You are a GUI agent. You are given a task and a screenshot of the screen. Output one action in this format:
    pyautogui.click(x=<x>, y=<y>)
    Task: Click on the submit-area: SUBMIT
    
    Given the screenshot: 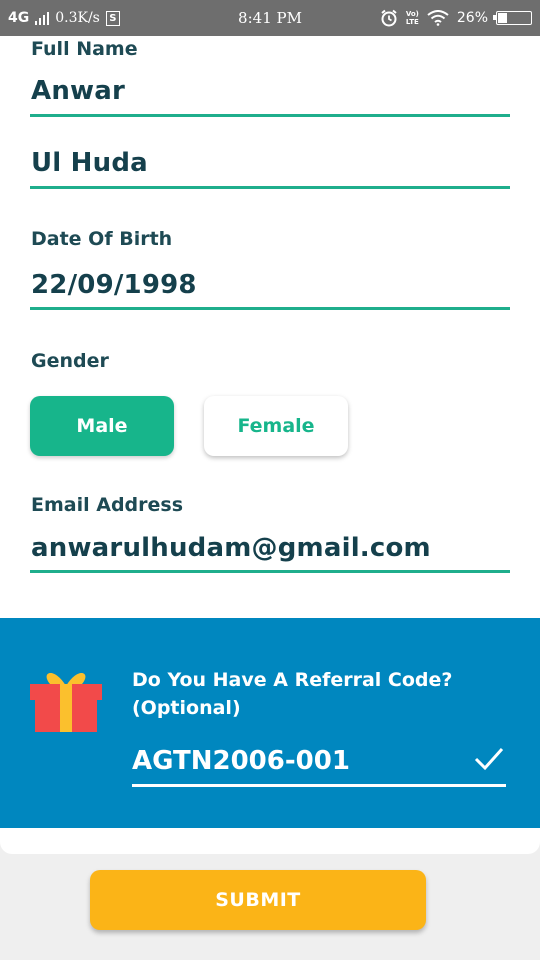 What is the action you would take?
    pyautogui.click(x=270, y=908)
    